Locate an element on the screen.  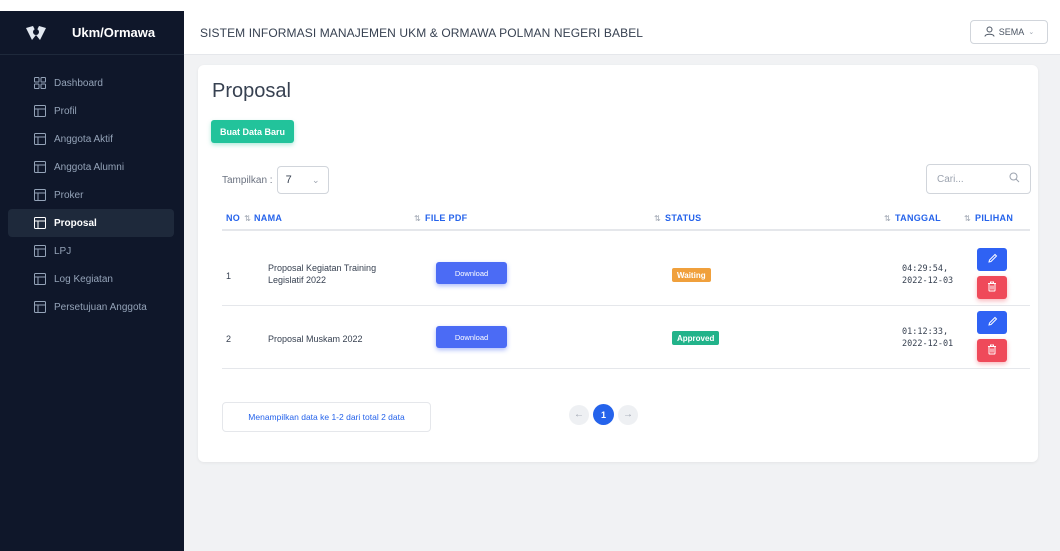
column-file-pdf: ⇅ FILE PDF is located at coordinates (440, 218).